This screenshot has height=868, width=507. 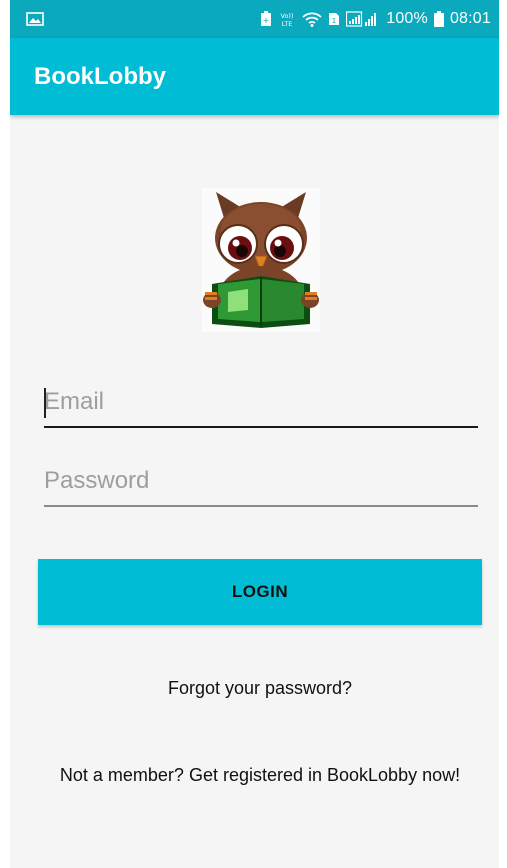 I want to click on owl-reading-book-icon, so click(x=261, y=260).